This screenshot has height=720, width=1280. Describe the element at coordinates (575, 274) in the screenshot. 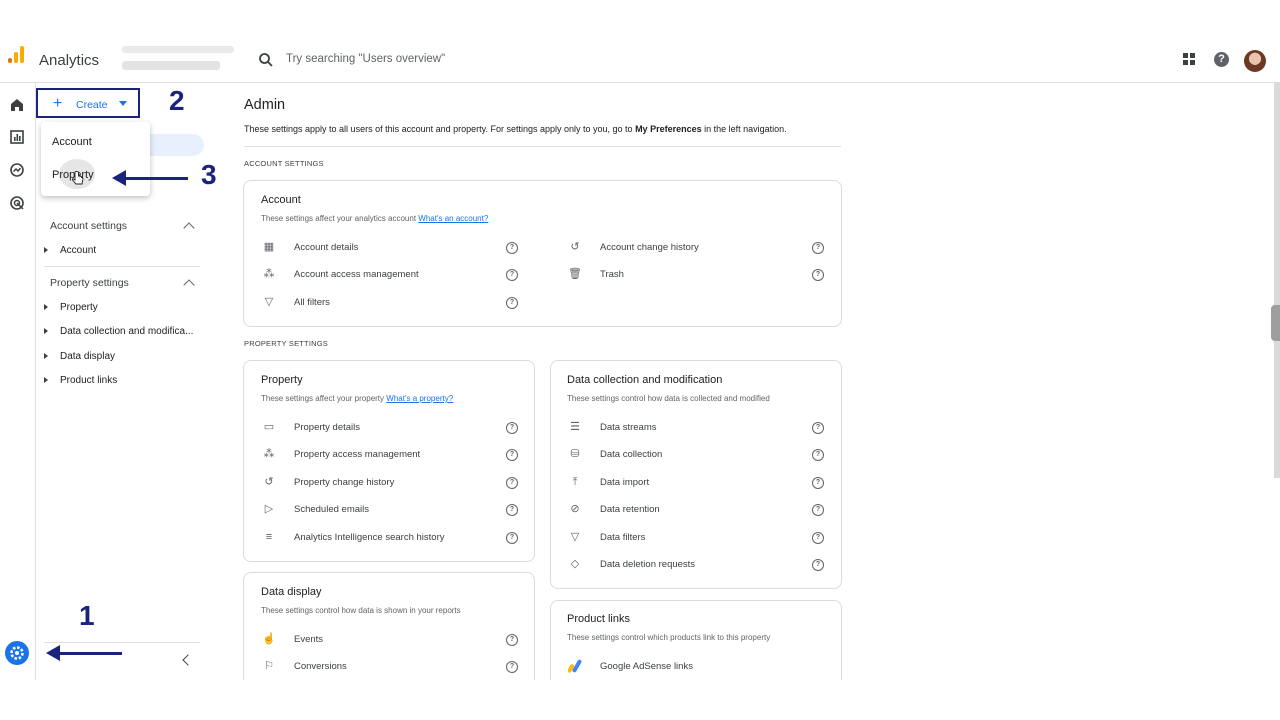

I see `trash-icon: 🗑` at that location.